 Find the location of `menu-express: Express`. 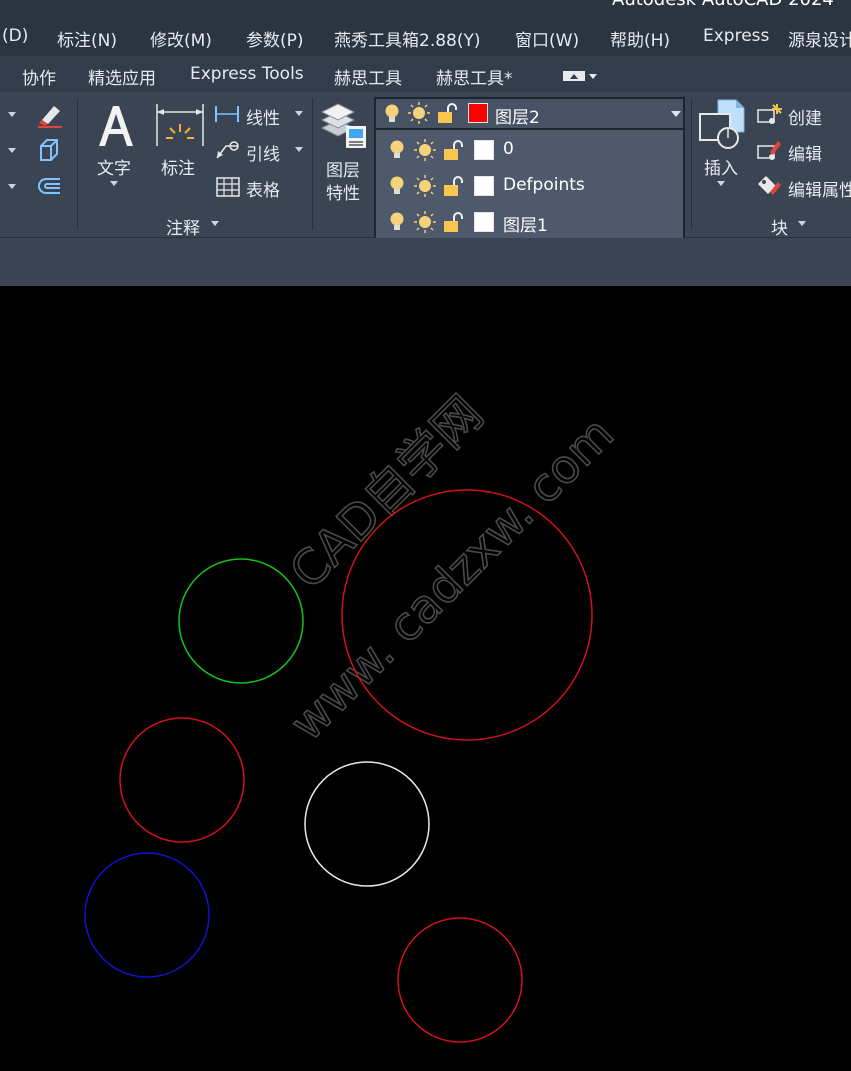

menu-express: Express is located at coordinates (736, 36).